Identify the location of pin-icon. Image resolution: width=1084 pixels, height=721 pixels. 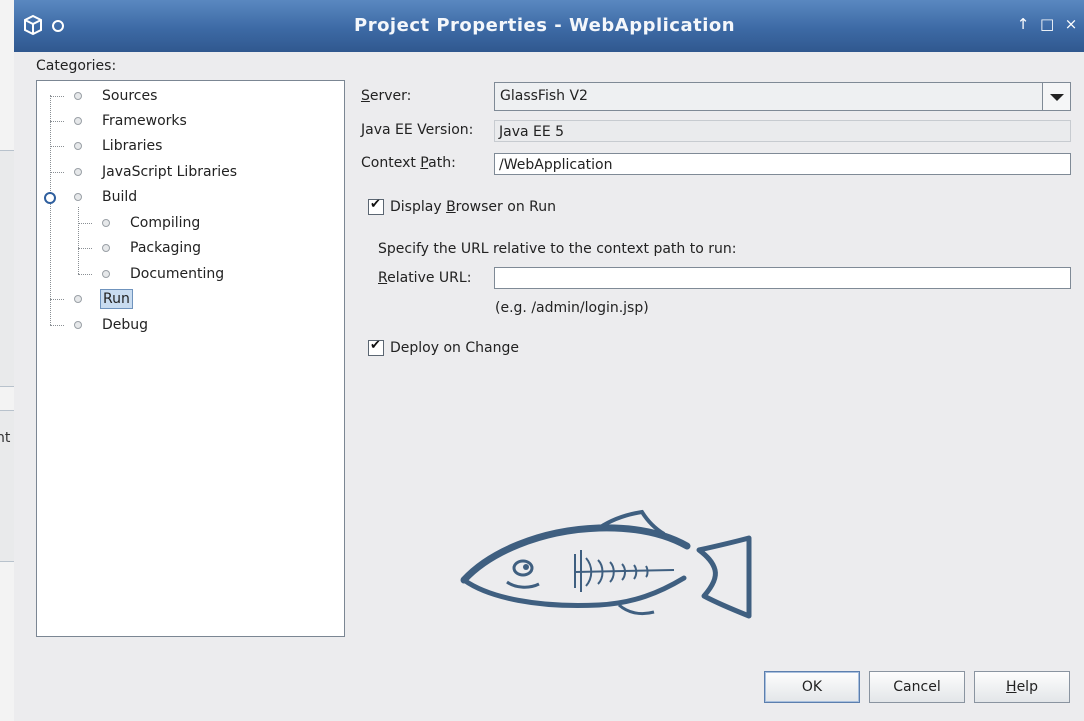
(58, 26).